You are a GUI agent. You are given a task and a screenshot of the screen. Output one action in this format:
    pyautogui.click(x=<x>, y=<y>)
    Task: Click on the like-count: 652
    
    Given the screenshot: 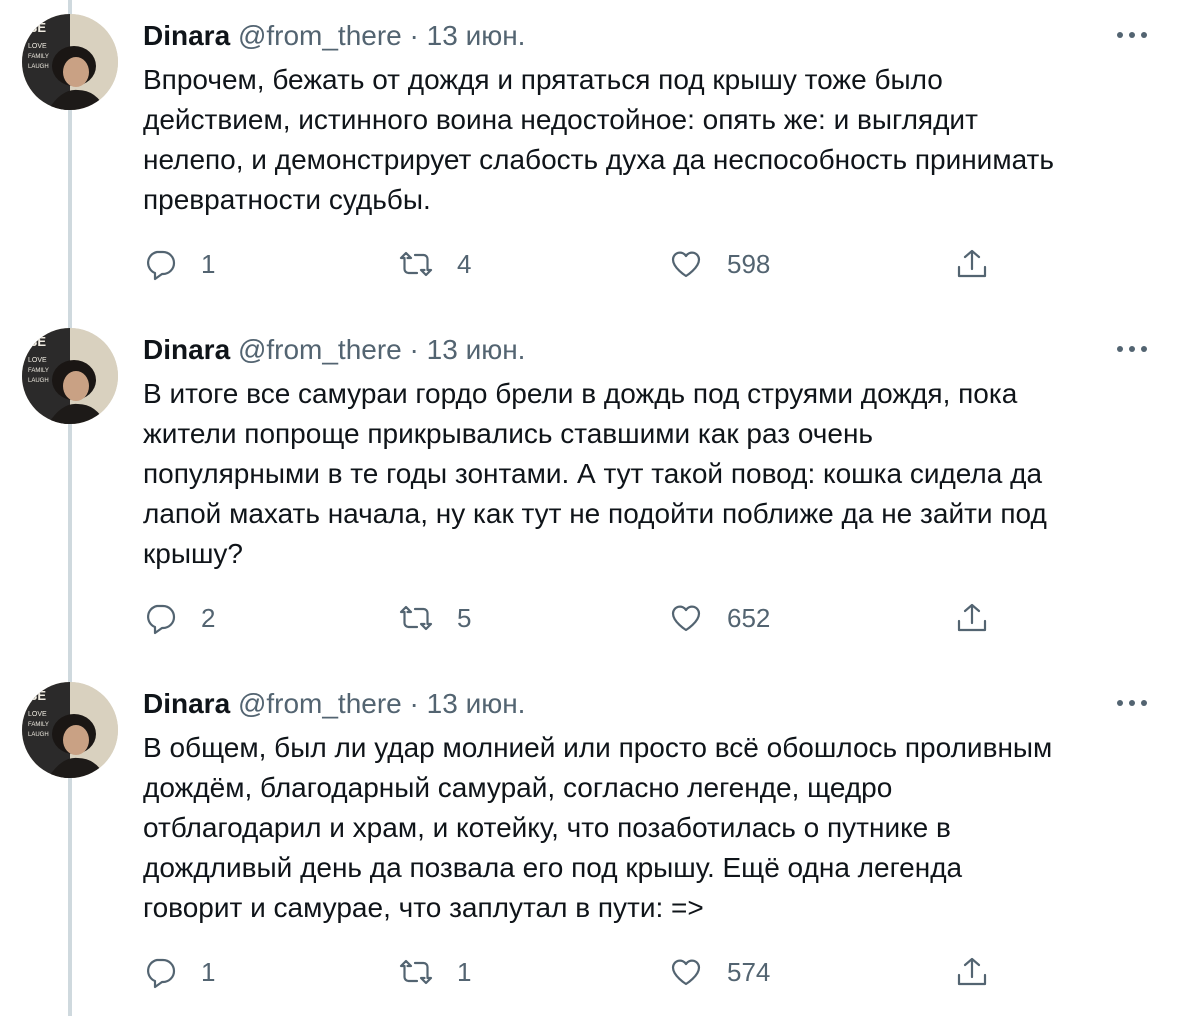 What is the action you would take?
    pyautogui.click(x=749, y=617)
    